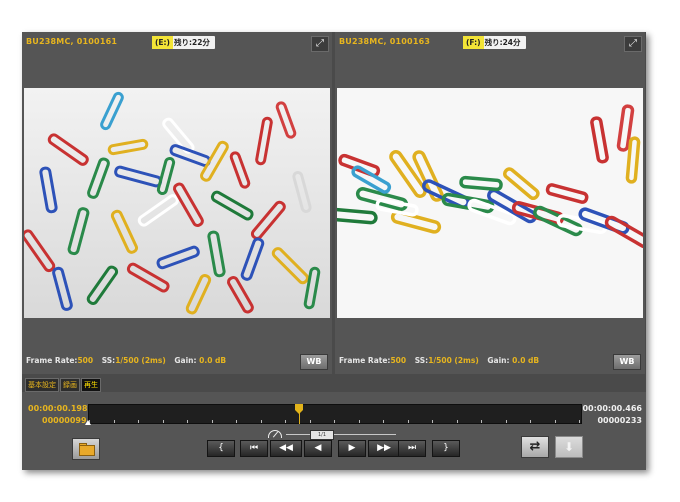 The height and width of the screenshot is (502, 680). What do you see at coordinates (64, 420) in the screenshot?
I see `start-frame: 00000099` at bounding box center [64, 420].